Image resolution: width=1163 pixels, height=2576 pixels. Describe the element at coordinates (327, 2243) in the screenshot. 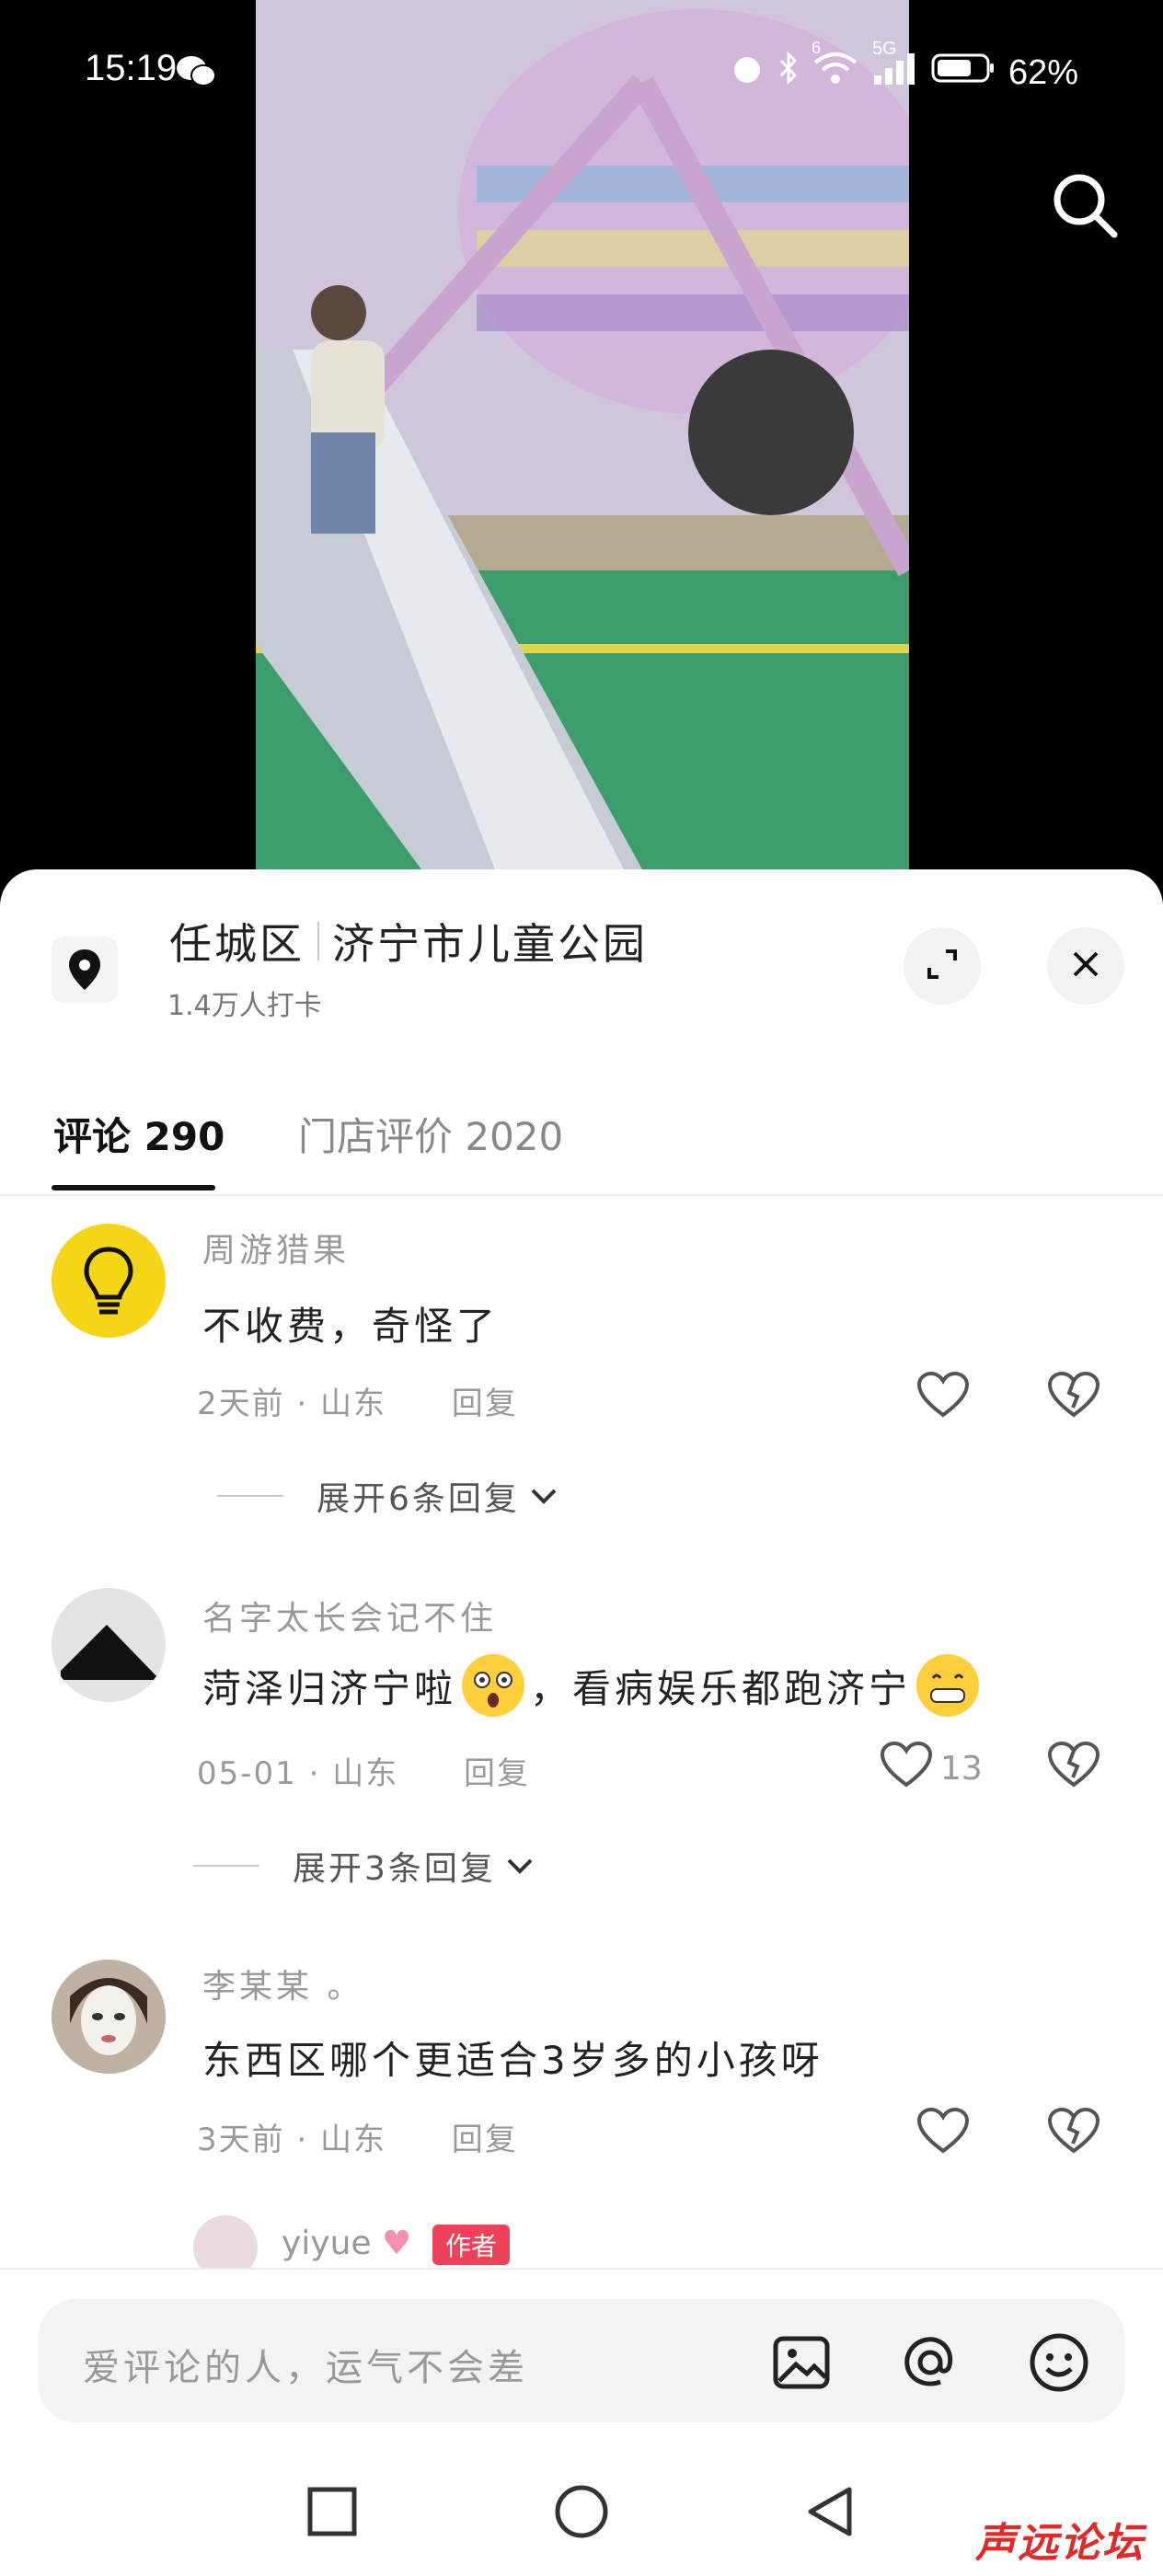

I see `reply-username-text: yiyue` at that location.